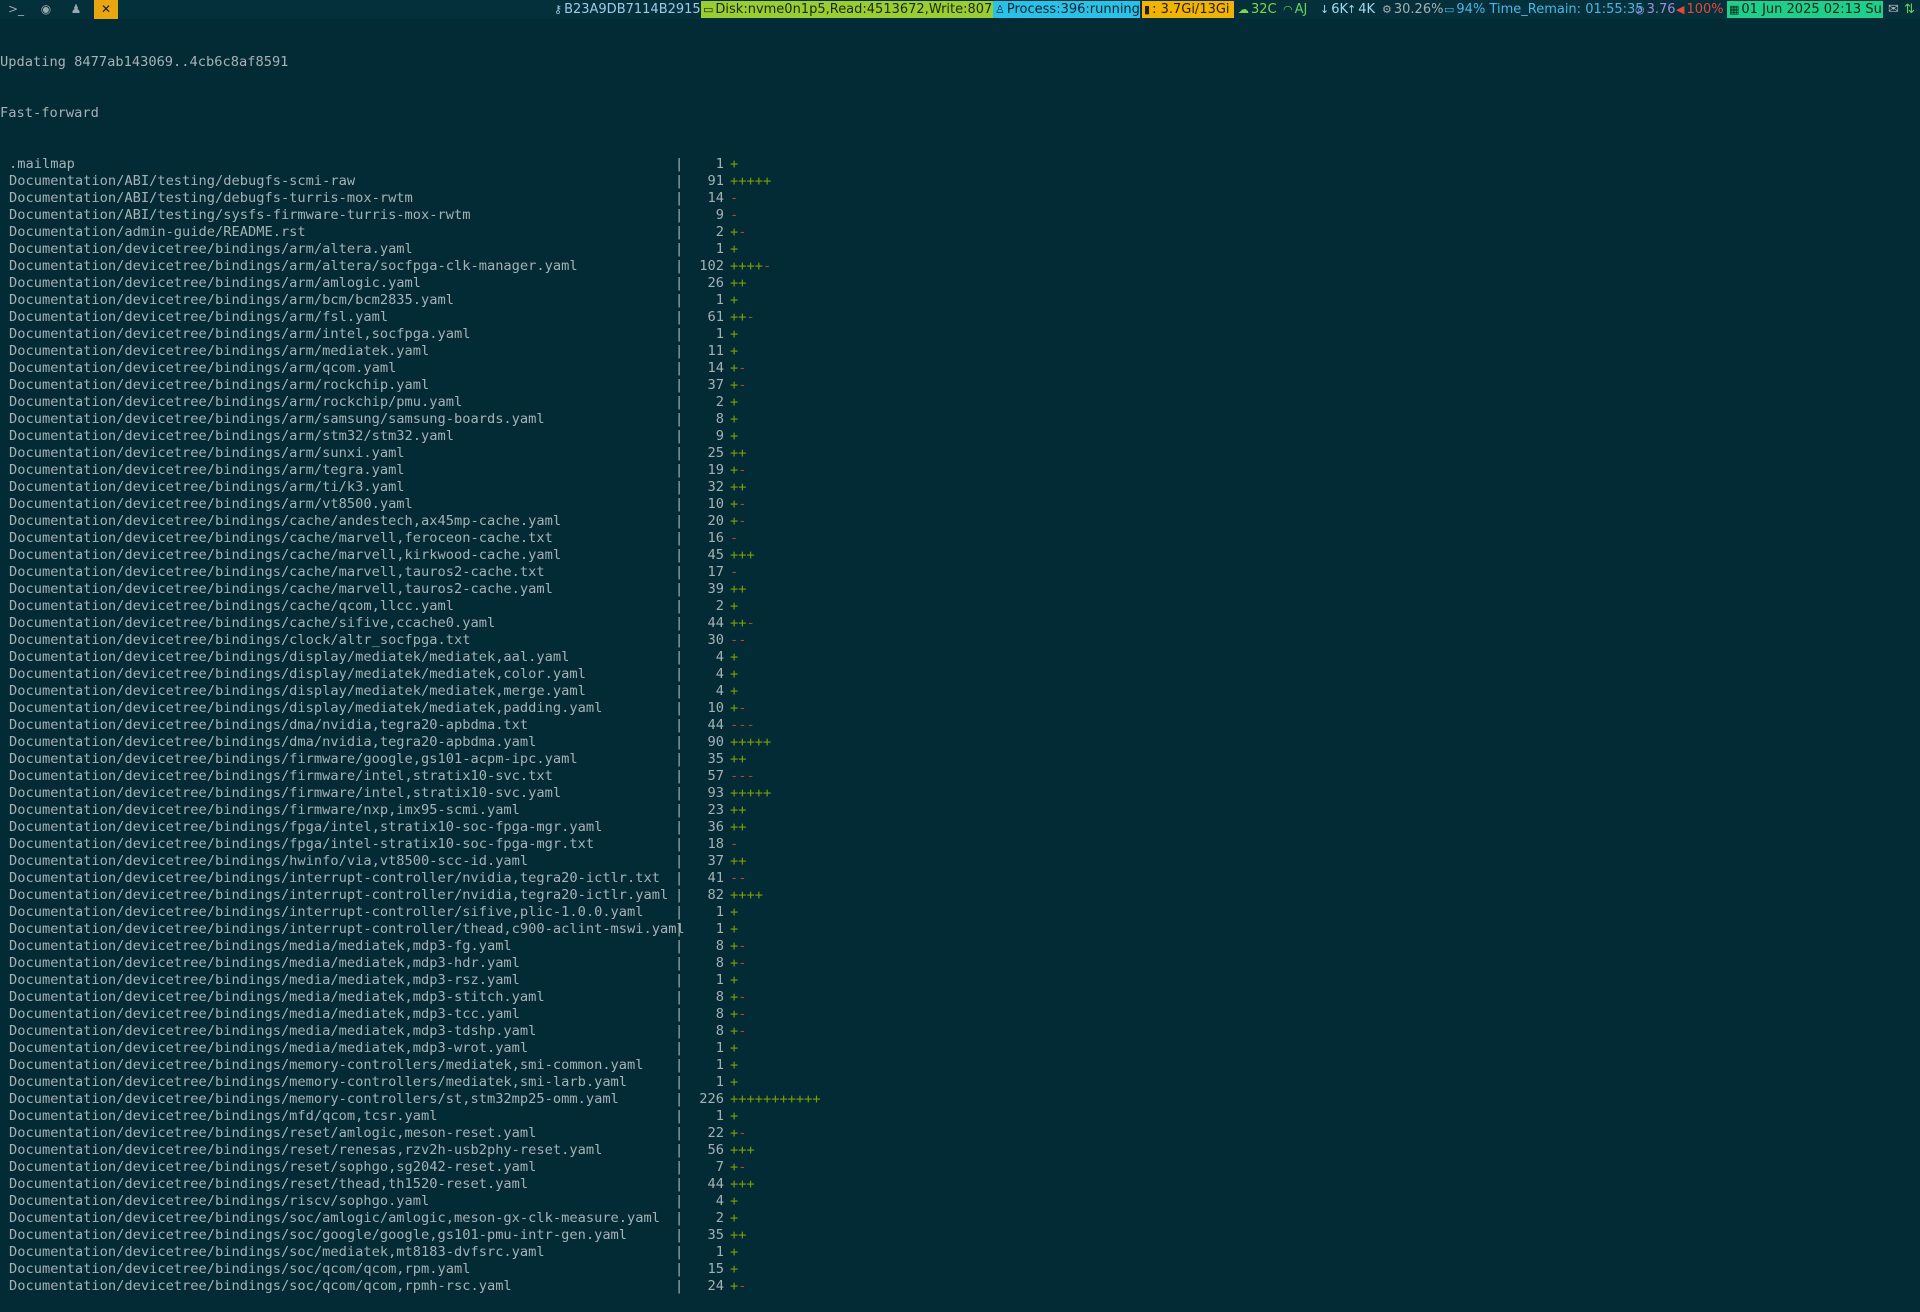 This screenshot has width=1920, height=1312. I want to click on datetime-widget: ▦ 01 Jun 2025 02:13 Sun, so click(1805, 9).